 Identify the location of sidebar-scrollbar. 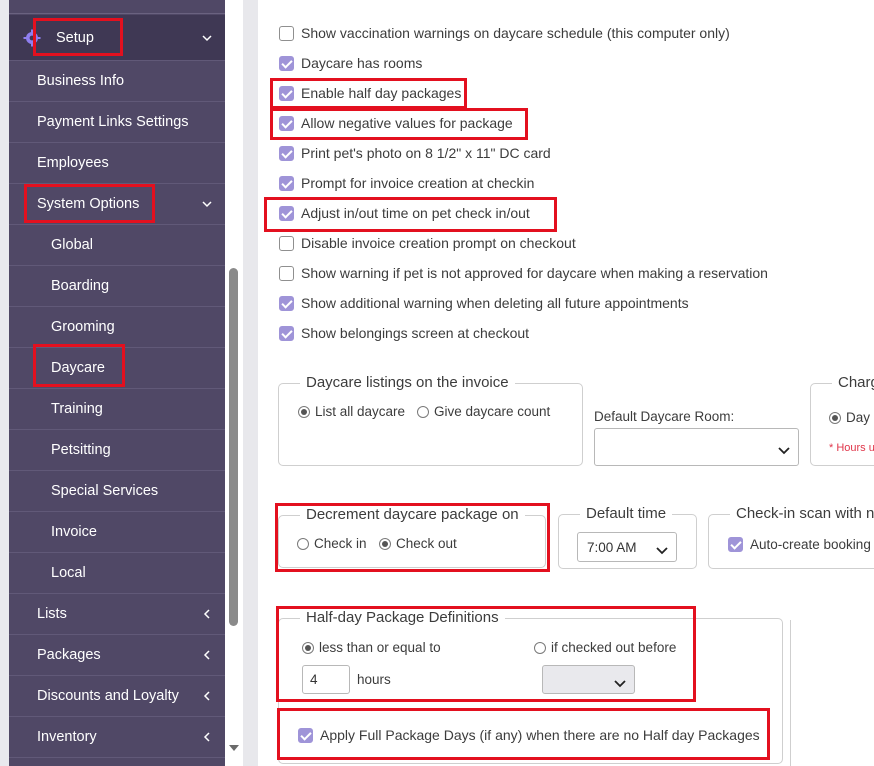
(234, 383).